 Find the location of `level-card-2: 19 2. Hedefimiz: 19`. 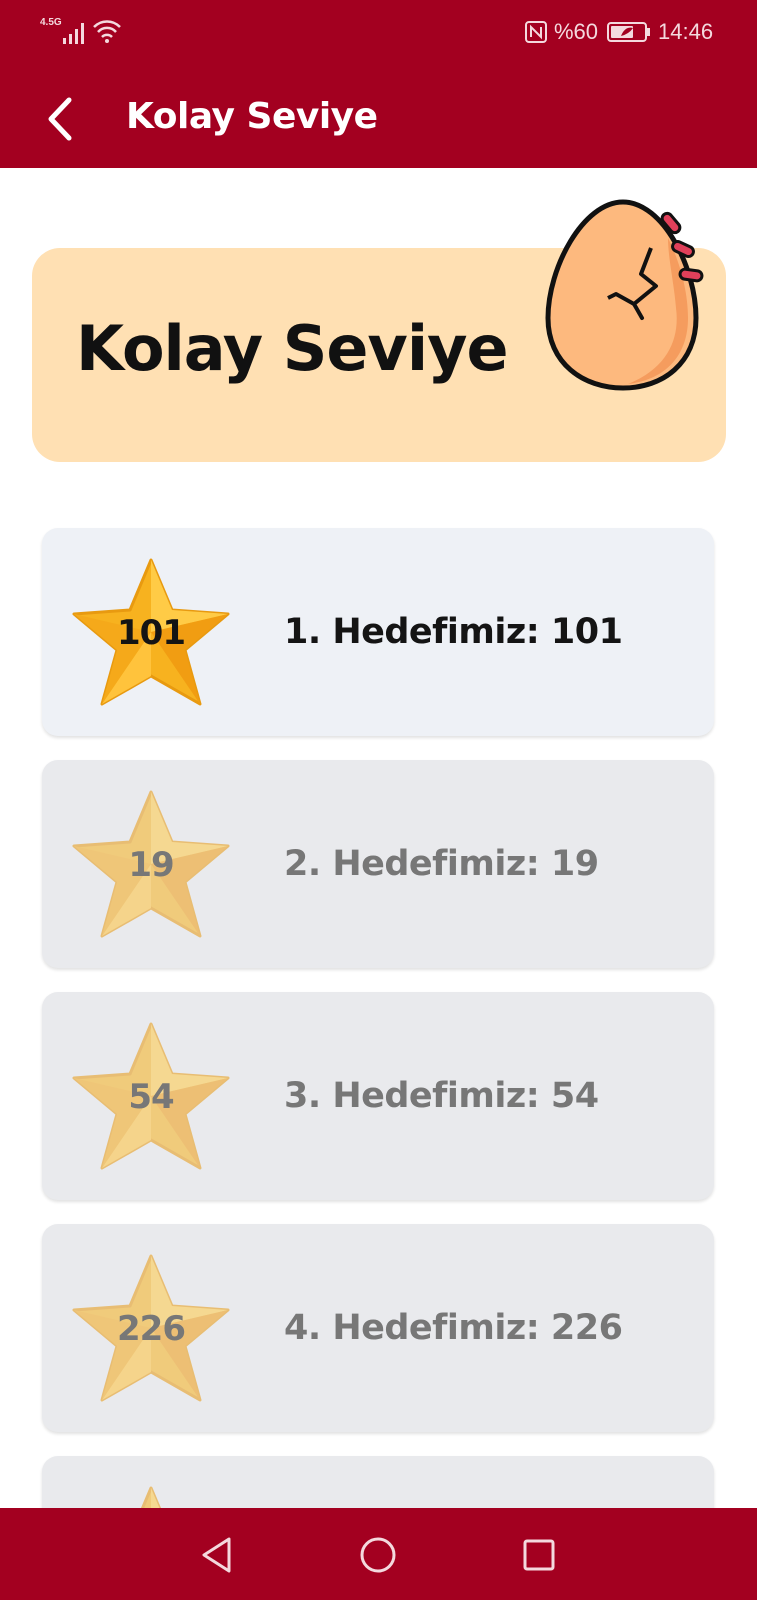

level-card-2: 19 2. Hedefimiz: 19 is located at coordinates (378, 864).